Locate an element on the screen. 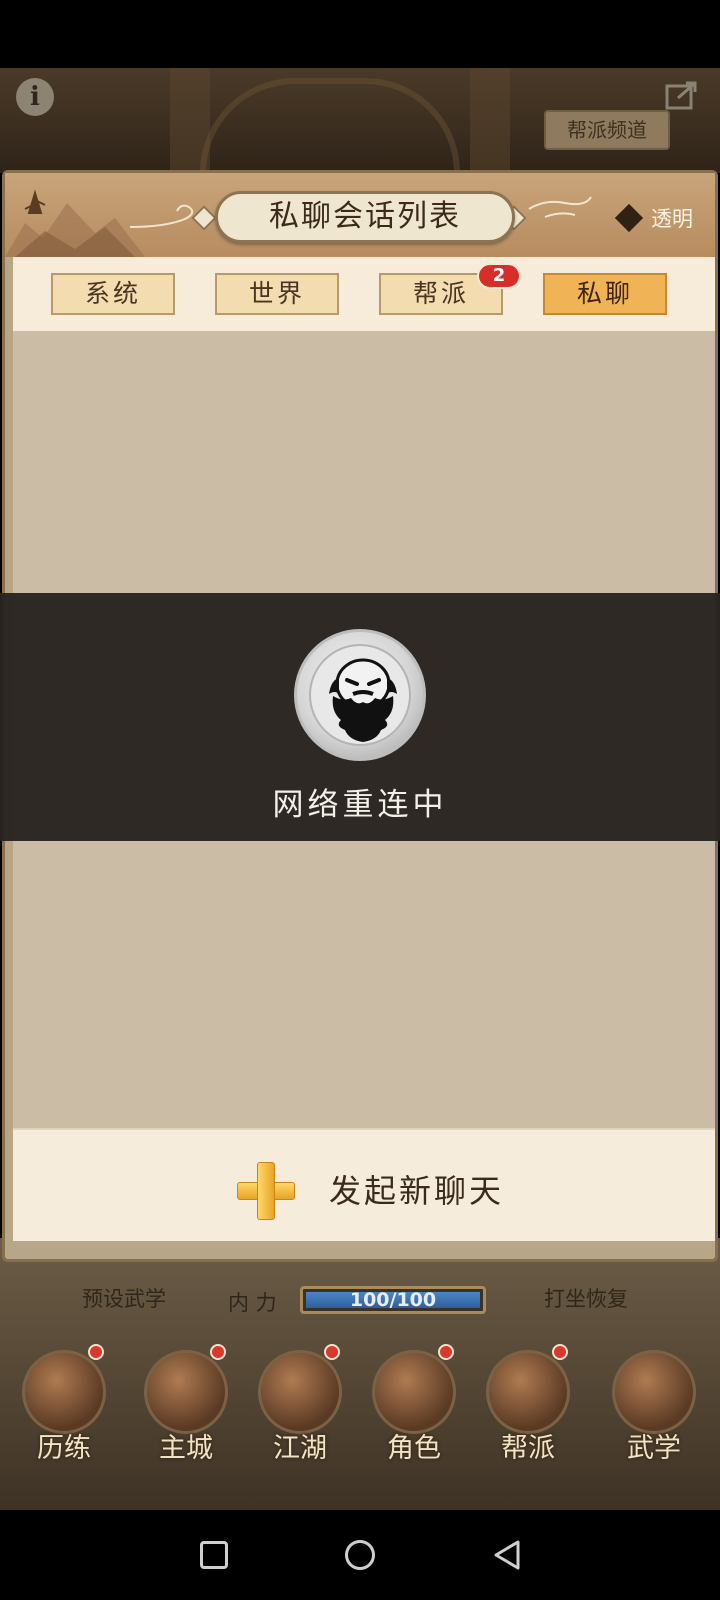 The height and width of the screenshot is (1600, 720). home-icon is located at coordinates (360, 1555).